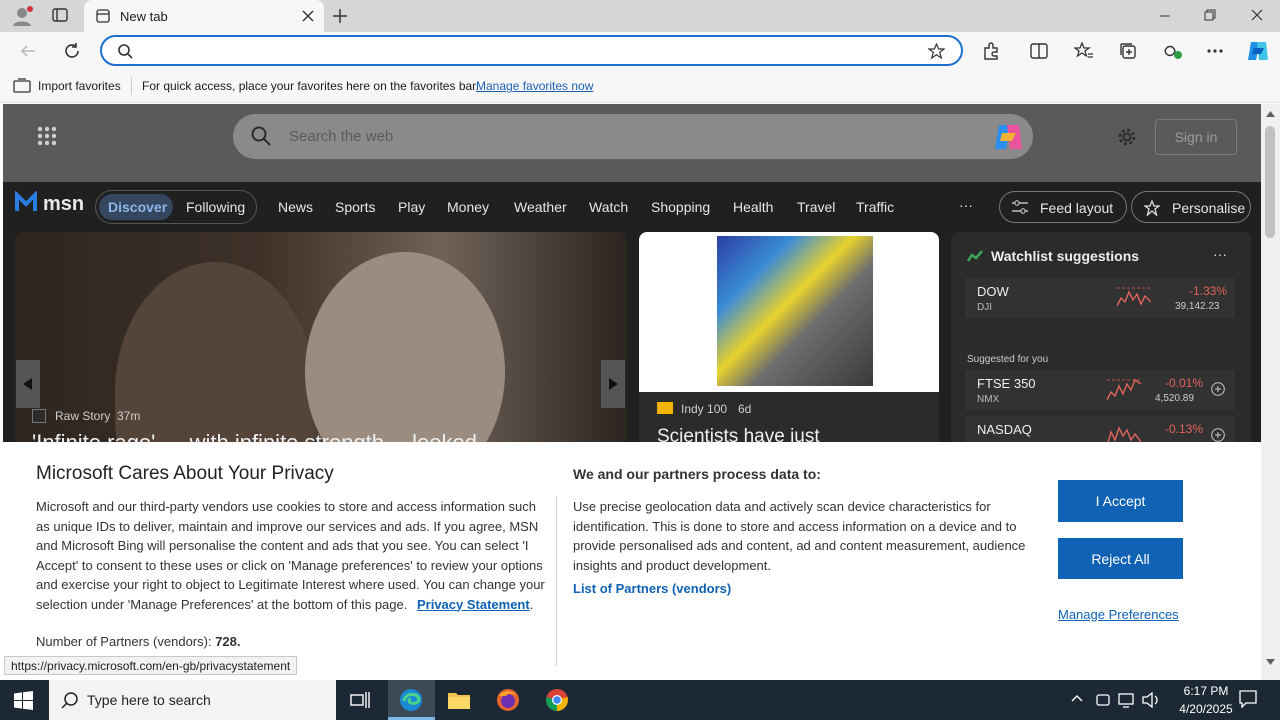 This screenshot has width=1280, height=720. I want to click on clock-time: 6:17 PM, so click(1206, 691).